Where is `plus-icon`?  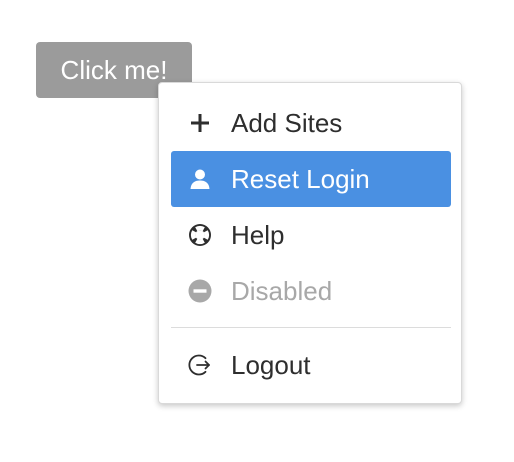
plus-icon is located at coordinates (200, 123).